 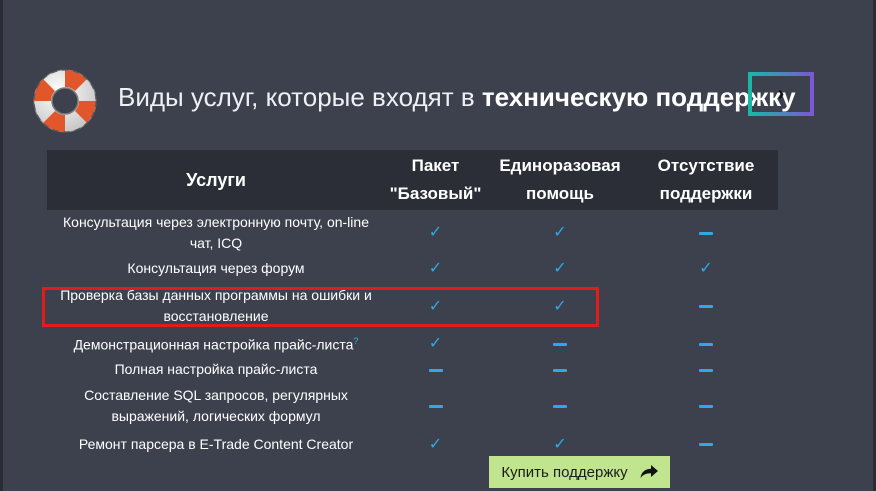 I want to click on share-arrow-icon, so click(x=649, y=471).